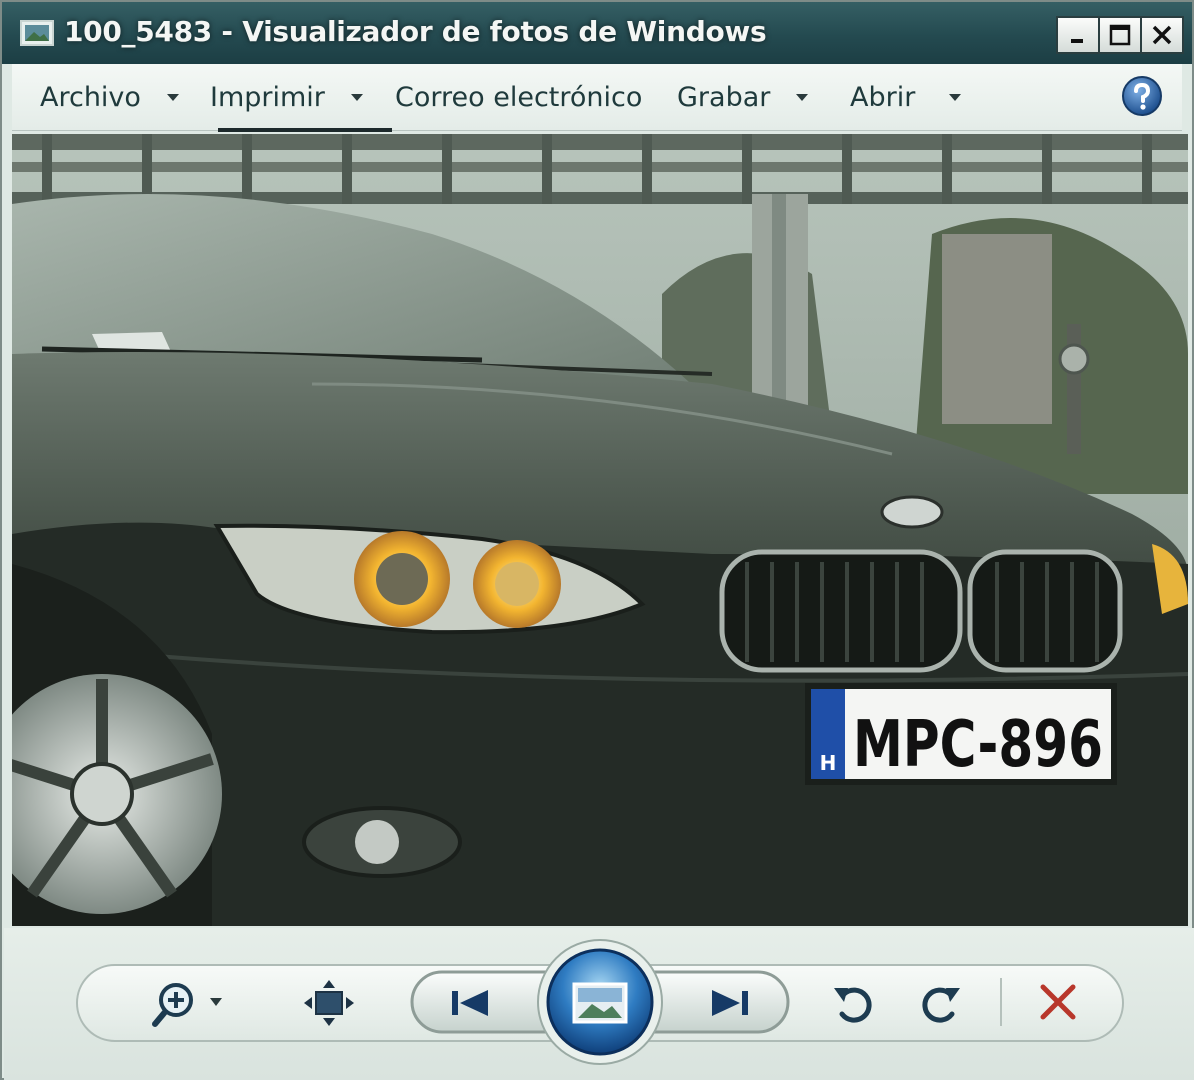 This screenshot has height=1080, width=1194. I want to click on menu-archivo-label: Archivo, so click(90, 97).